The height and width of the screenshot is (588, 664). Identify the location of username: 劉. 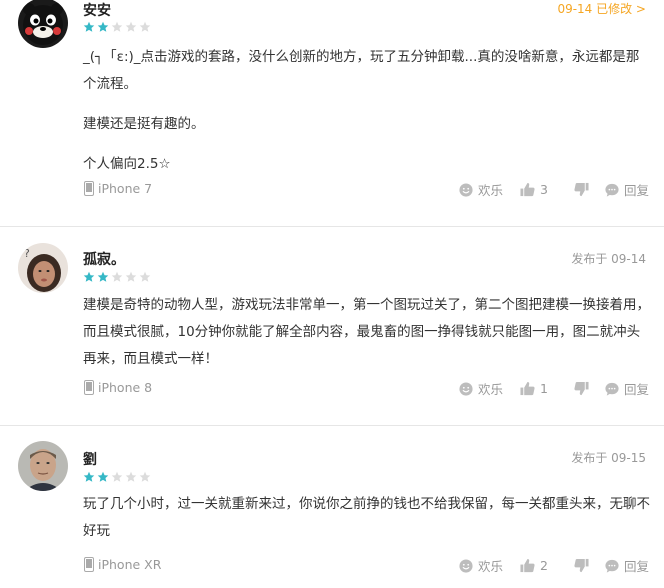
(90, 459).